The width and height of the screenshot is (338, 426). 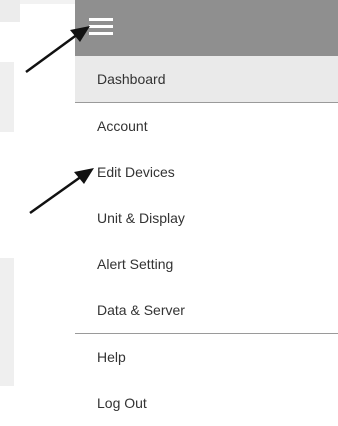 What do you see at coordinates (61, 191) in the screenshot?
I see `annotation-arrow-edit-devices` at bounding box center [61, 191].